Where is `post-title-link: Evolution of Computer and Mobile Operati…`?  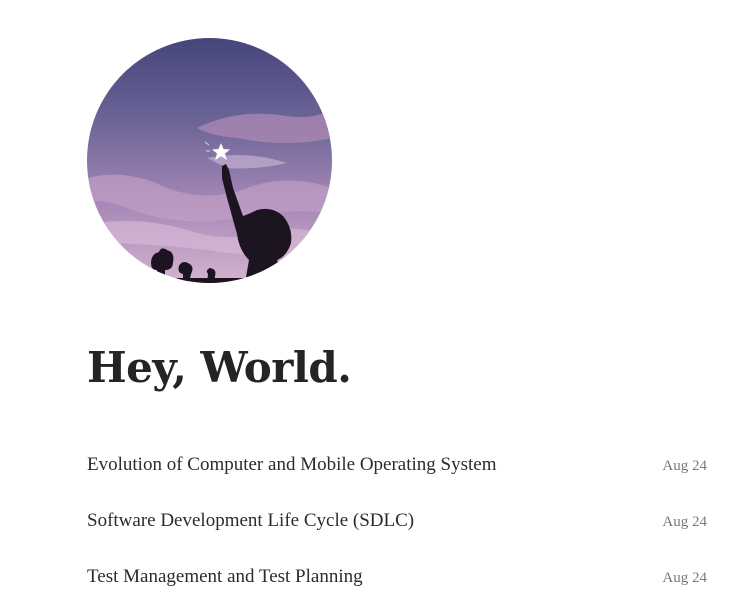
post-title-link: Evolution of Computer and Mobile Operati… is located at coordinates (292, 465).